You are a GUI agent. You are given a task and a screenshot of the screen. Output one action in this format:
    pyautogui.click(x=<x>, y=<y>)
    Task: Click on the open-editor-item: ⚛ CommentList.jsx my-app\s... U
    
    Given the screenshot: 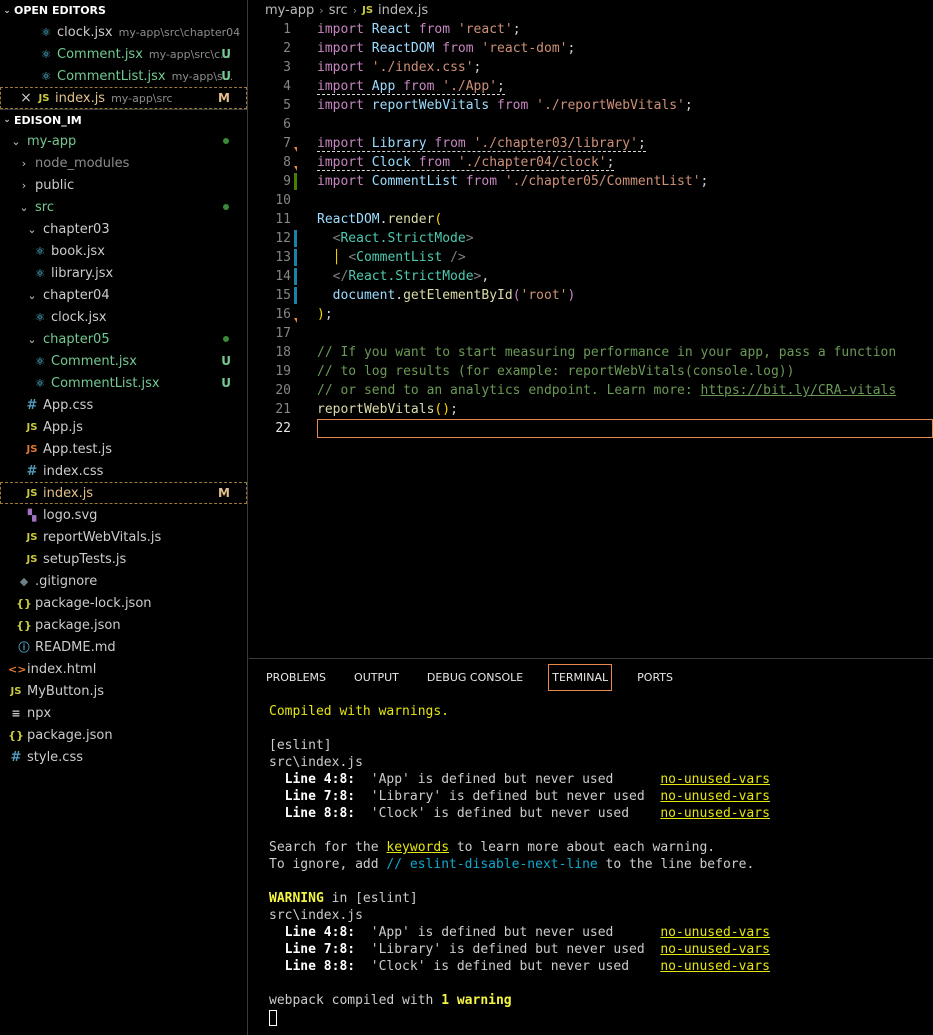 What is the action you would take?
    pyautogui.click(x=123, y=76)
    